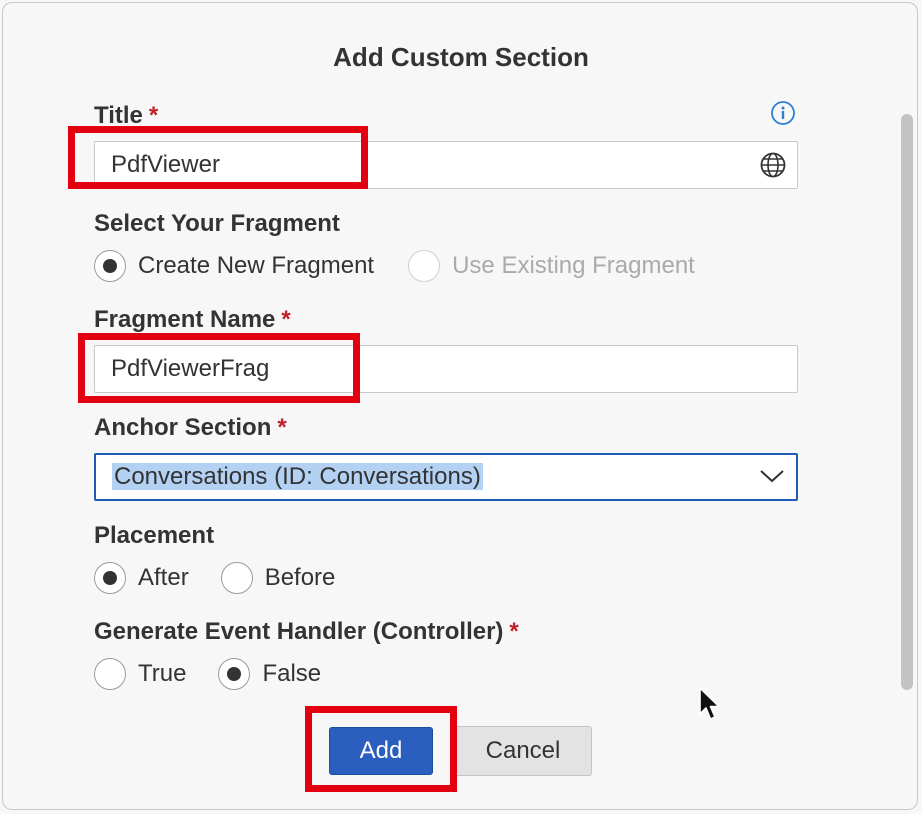 This screenshot has width=922, height=814. What do you see at coordinates (381, 751) in the screenshot?
I see `add-button: Add` at bounding box center [381, 751].